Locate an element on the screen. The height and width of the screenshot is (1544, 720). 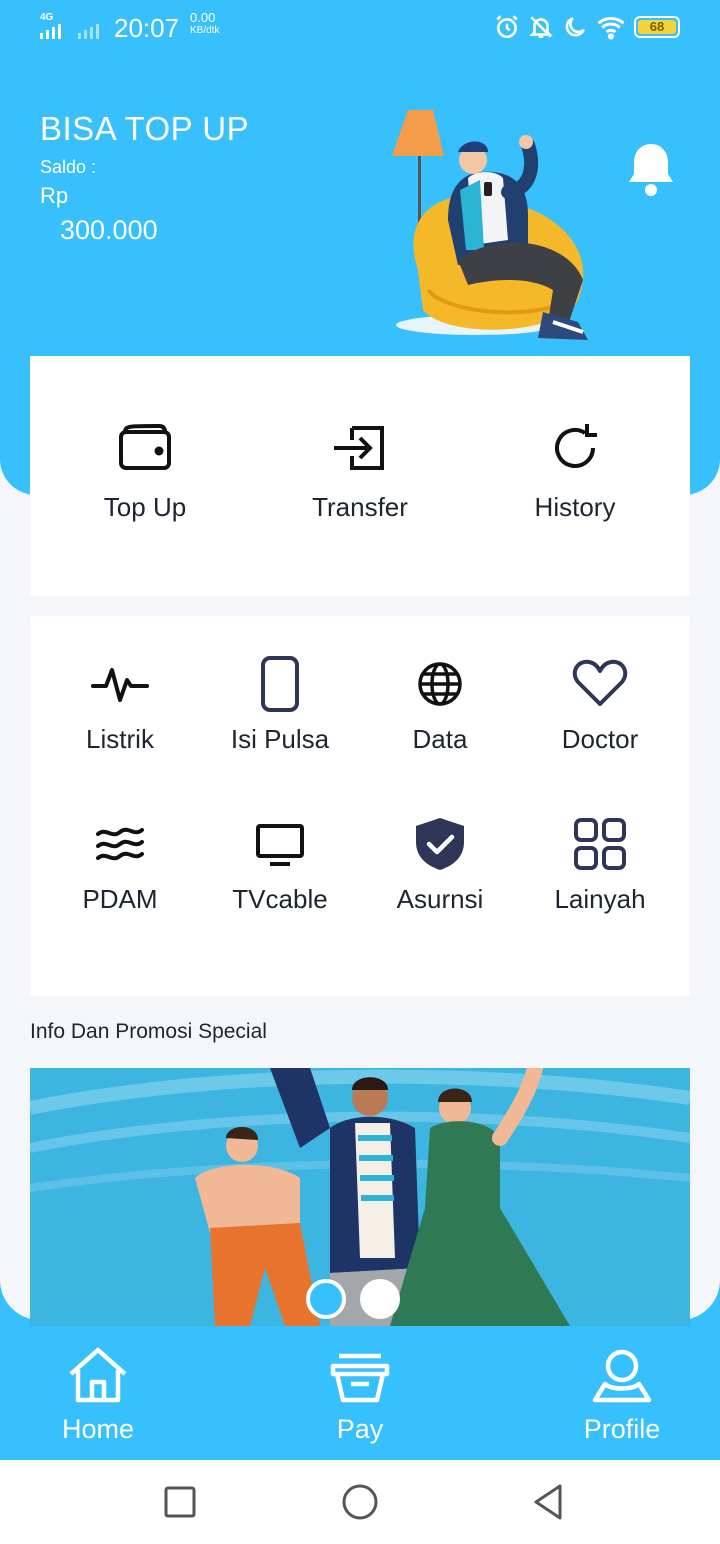
mute-icon is located at coordinates (541, 27).